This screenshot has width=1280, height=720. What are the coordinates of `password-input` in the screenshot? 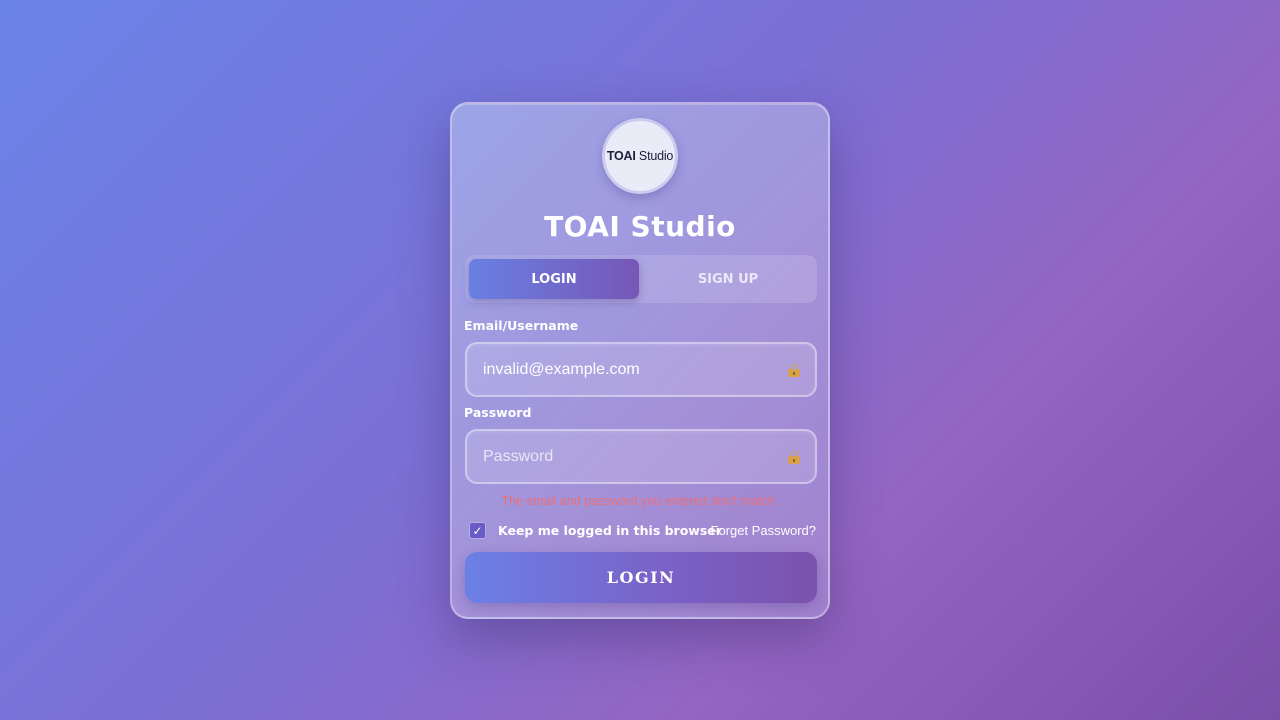 It's located at (628, 456).